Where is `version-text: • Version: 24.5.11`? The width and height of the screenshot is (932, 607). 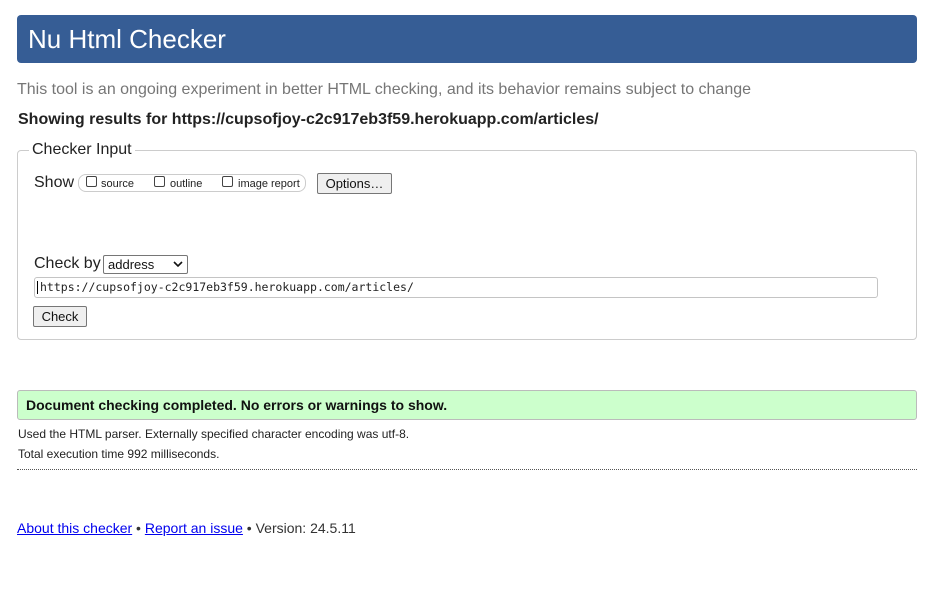 version-text: • Version: 24.5.11 is located at coordinates (299, 528).